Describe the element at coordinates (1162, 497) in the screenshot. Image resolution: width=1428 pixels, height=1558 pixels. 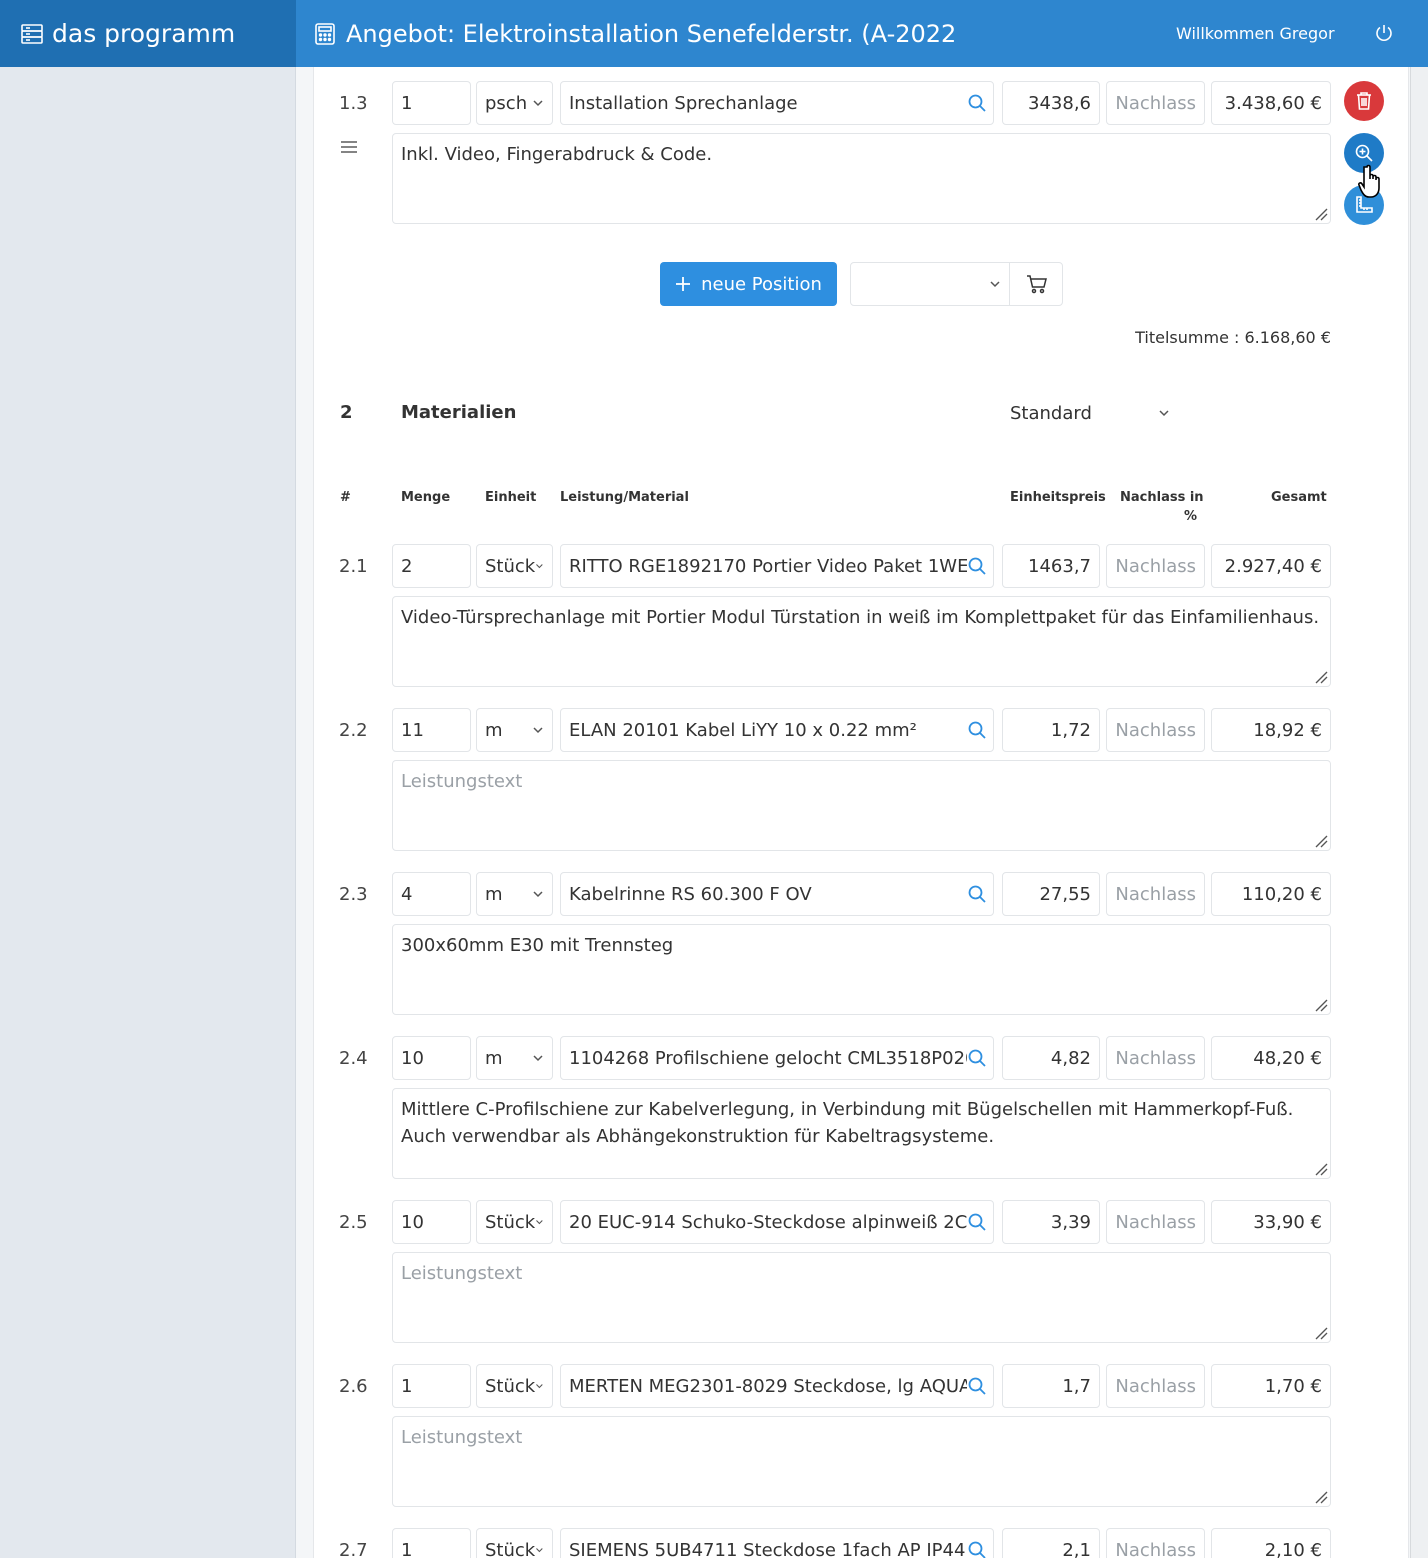
I see `col-head-discount: Nachlass in` at that location.